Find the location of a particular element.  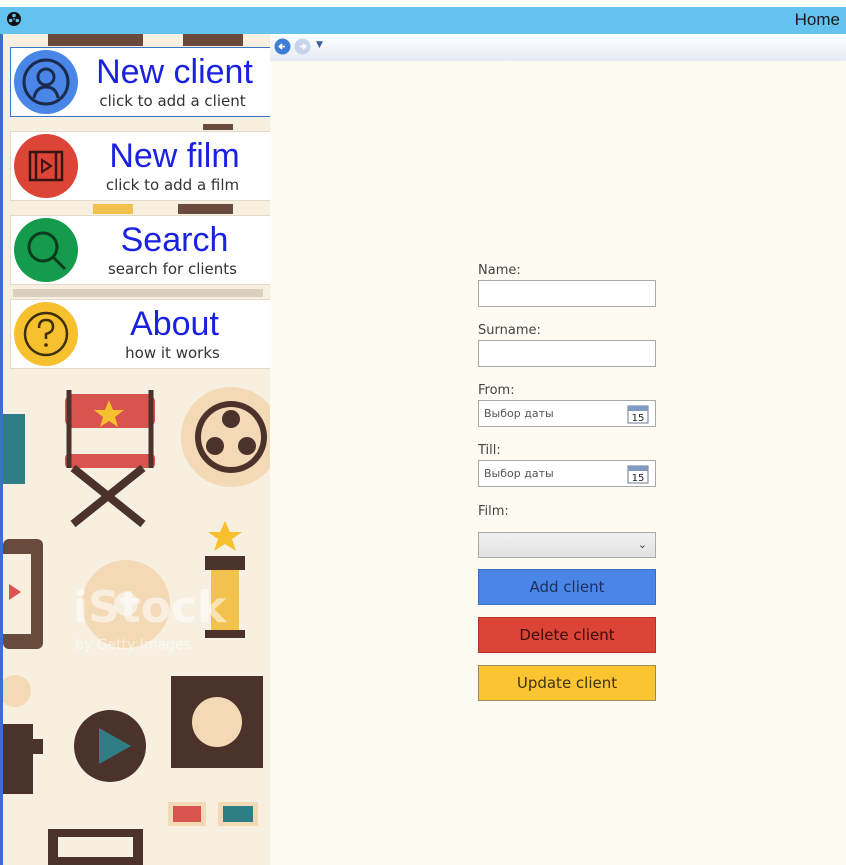

title-bar: Home is located at coordinates (423, 17).